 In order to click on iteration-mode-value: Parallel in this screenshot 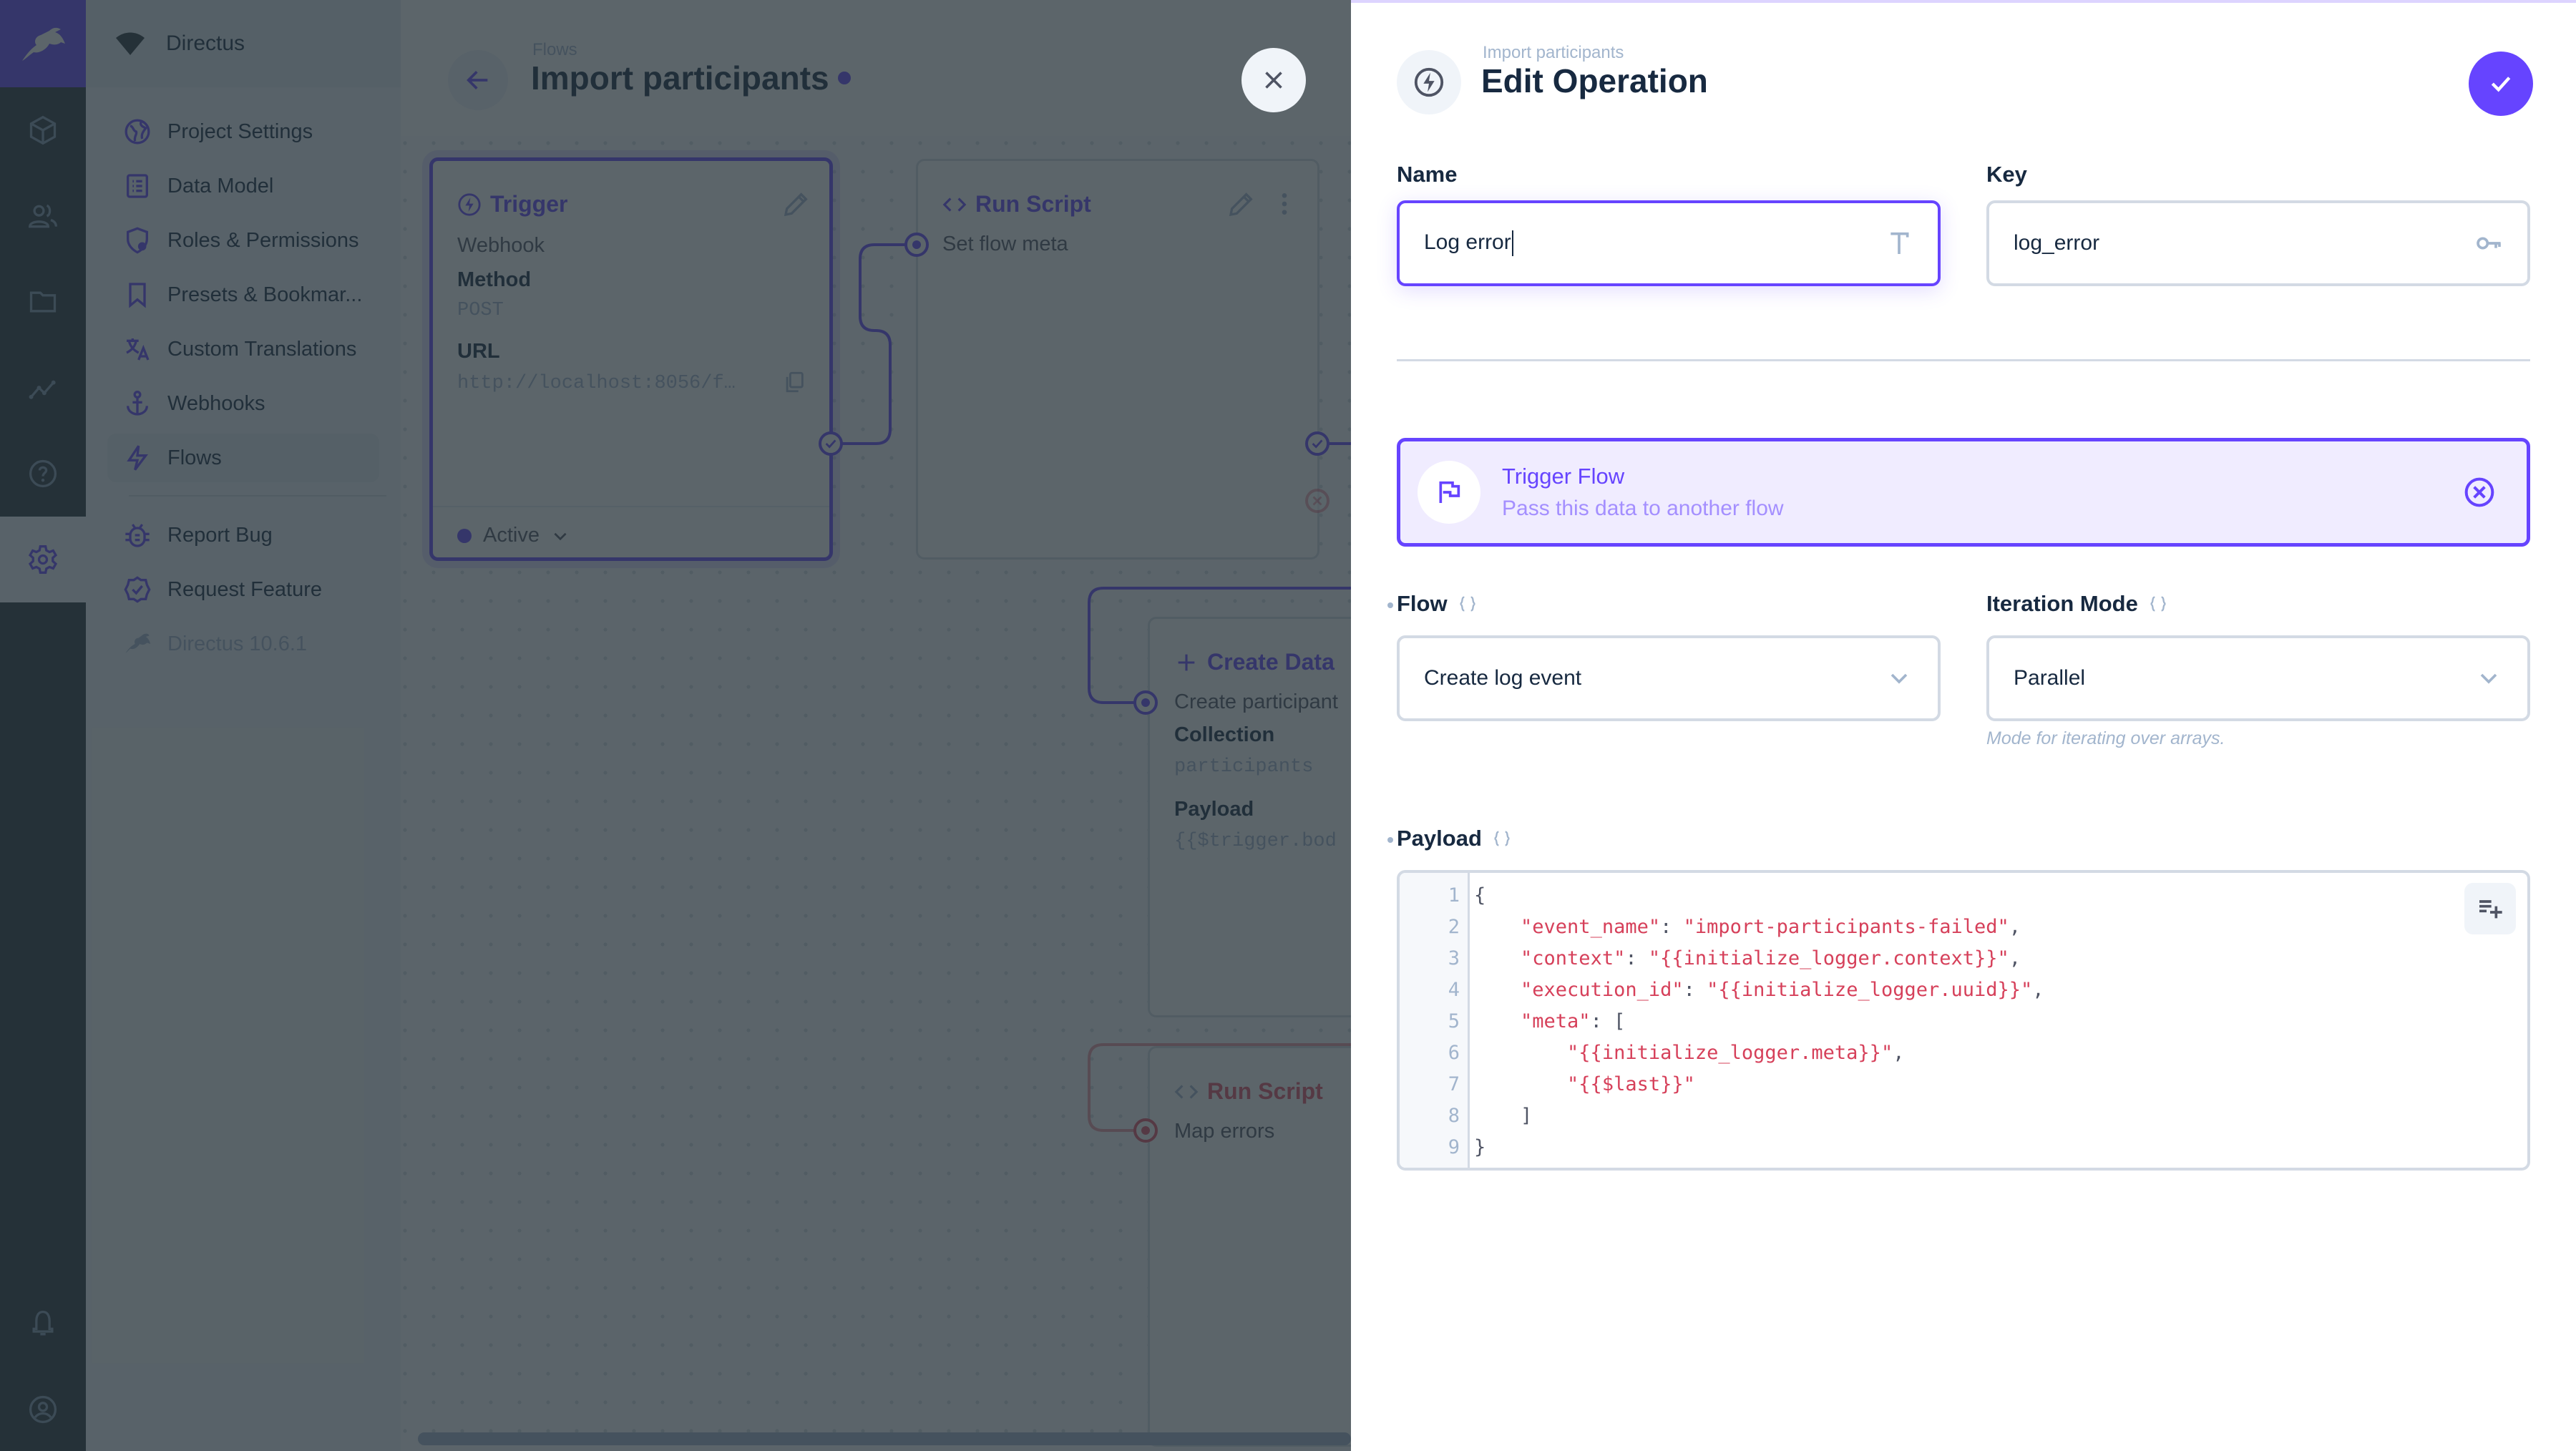, I will do `click(2050, 678)`.